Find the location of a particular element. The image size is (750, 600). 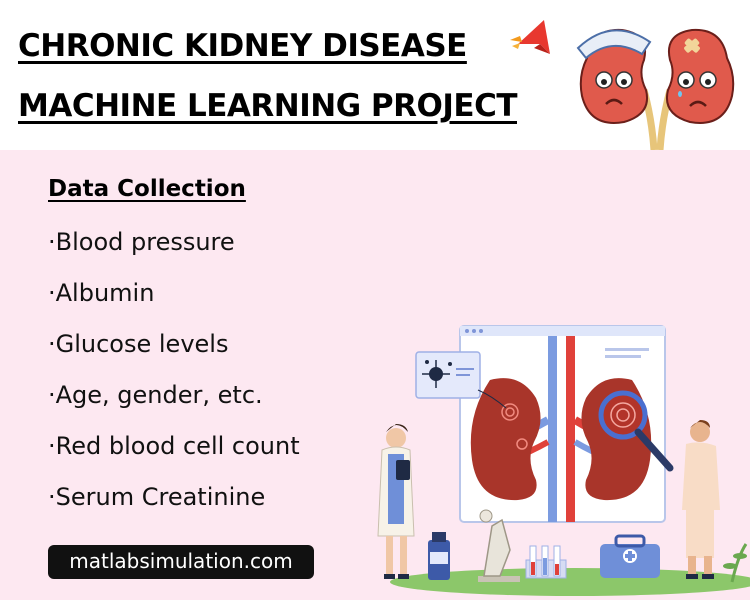

page-title-line-1: CHRONIC KIDNEY DISEASE is located at coordinates (242, 46).